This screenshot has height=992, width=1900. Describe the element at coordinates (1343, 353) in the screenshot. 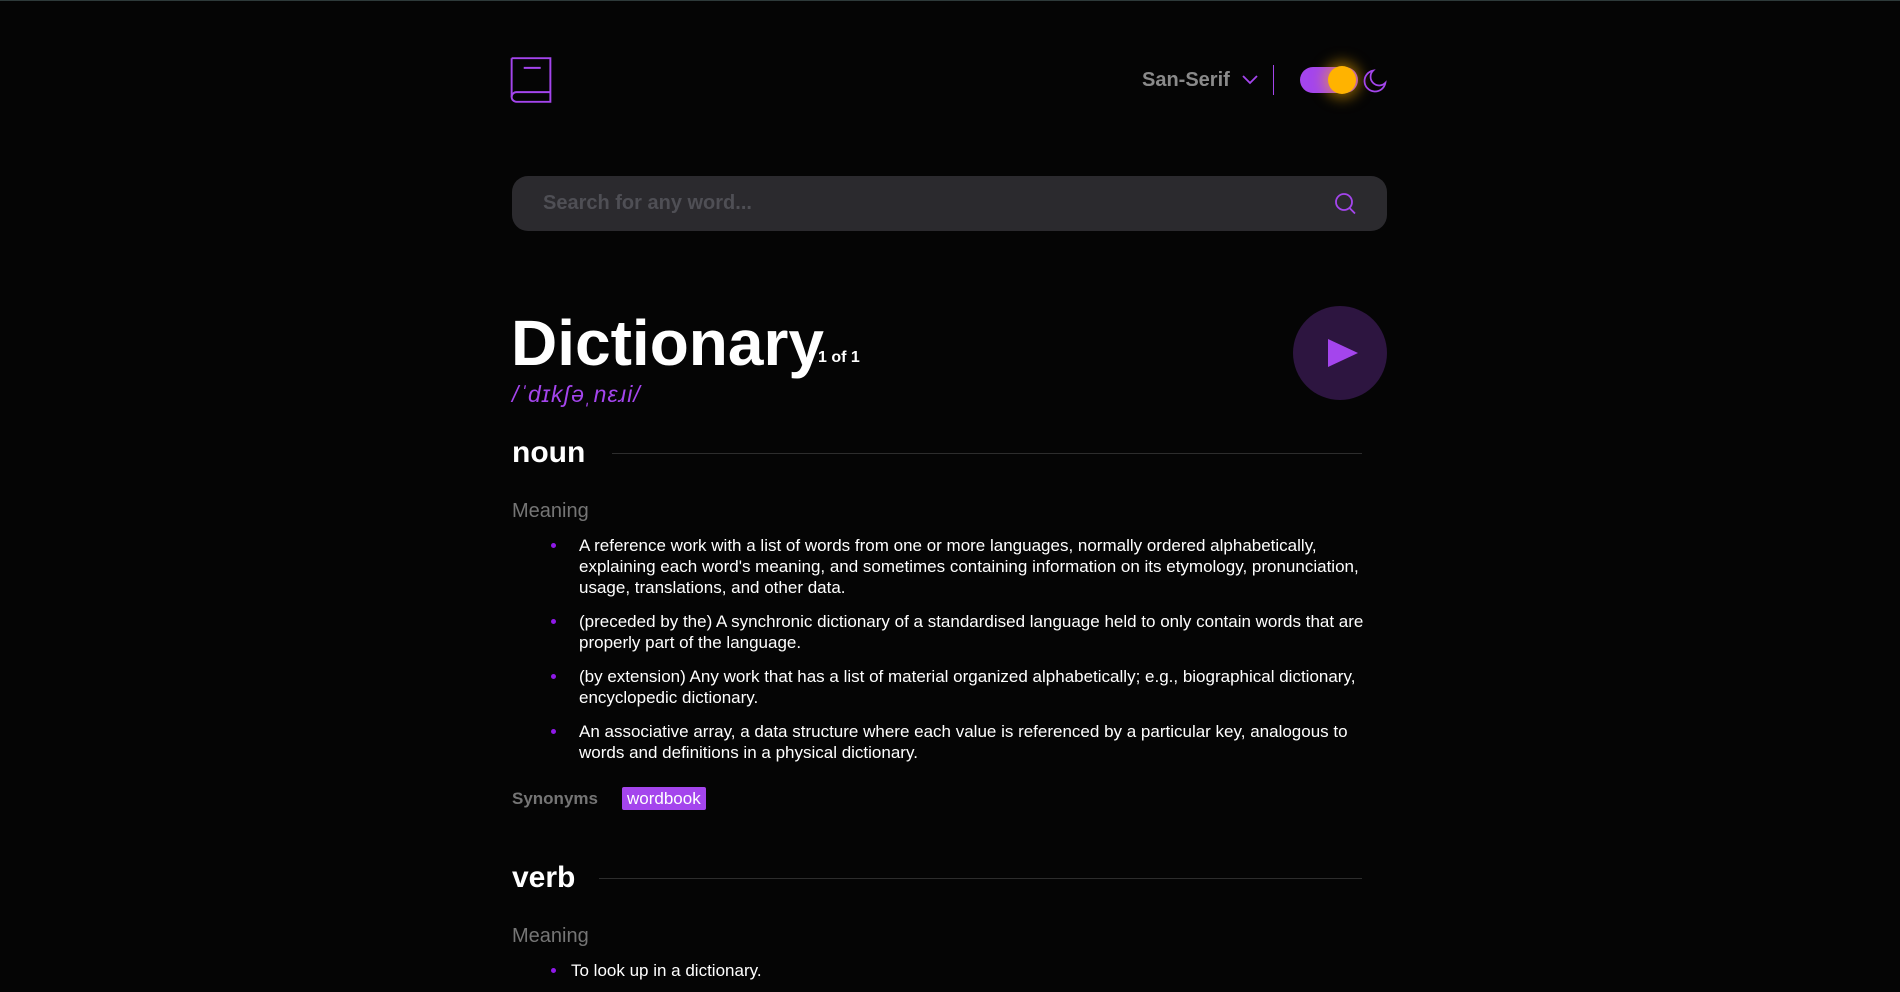

I see `play-icon` at that location.